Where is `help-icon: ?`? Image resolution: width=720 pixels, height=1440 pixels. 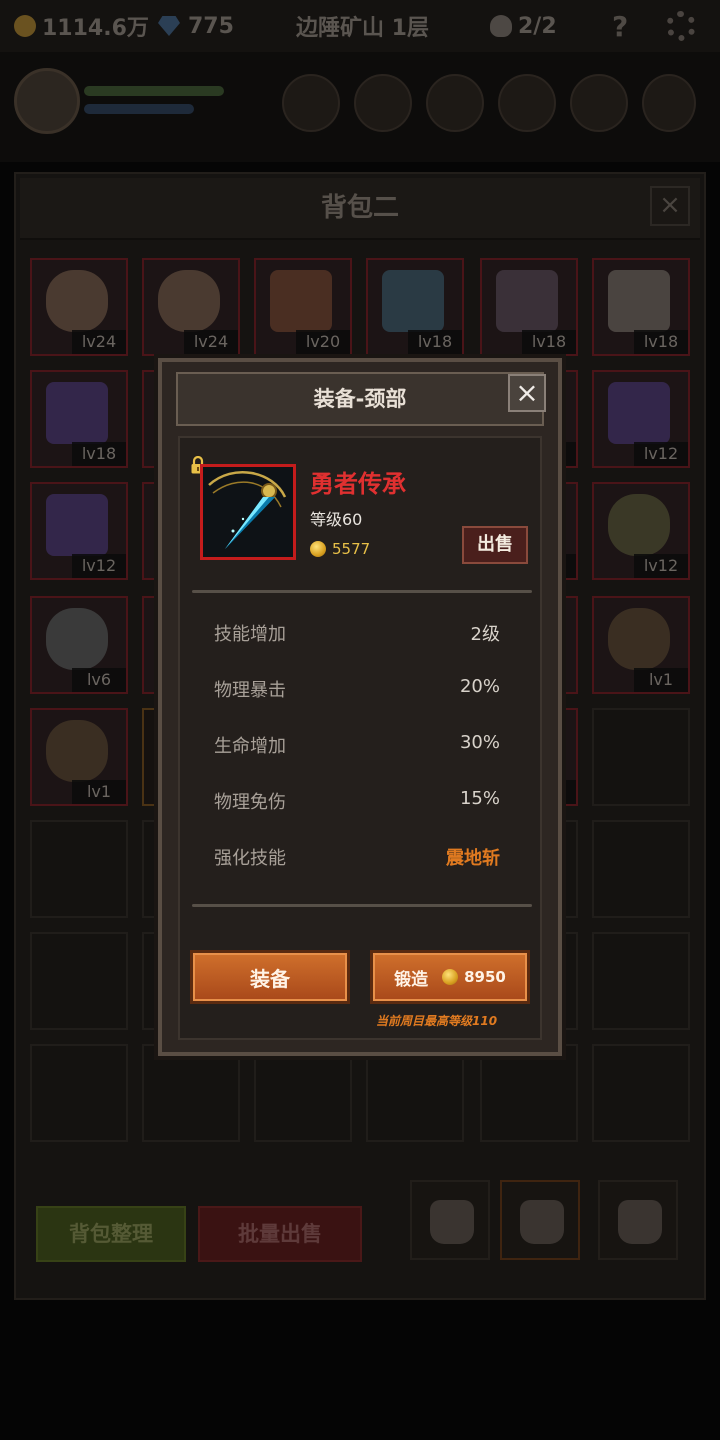
help-icon: ? is located at coordinates (620, 26).